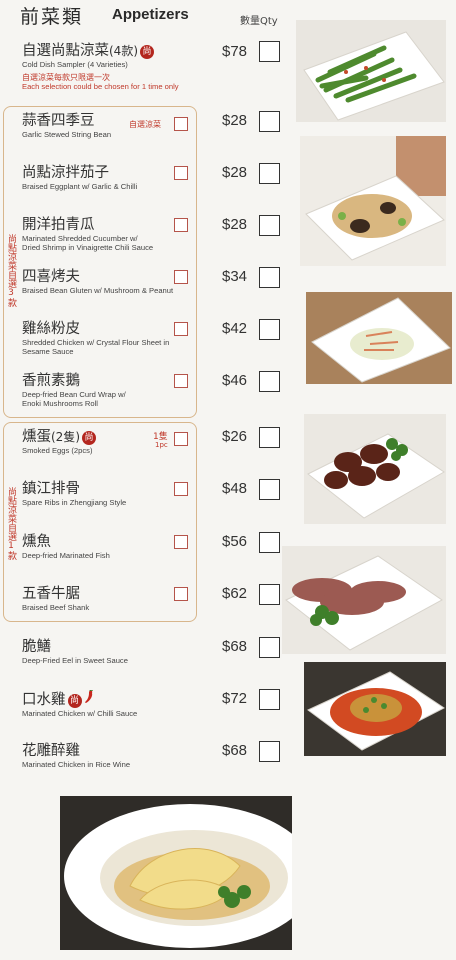 The image size is (456, 960). What do you see at coordinates (51, 329) in the screenshot?
I see `item-name-zh: 雞絲粉皮` at bounding box center [51, 329].